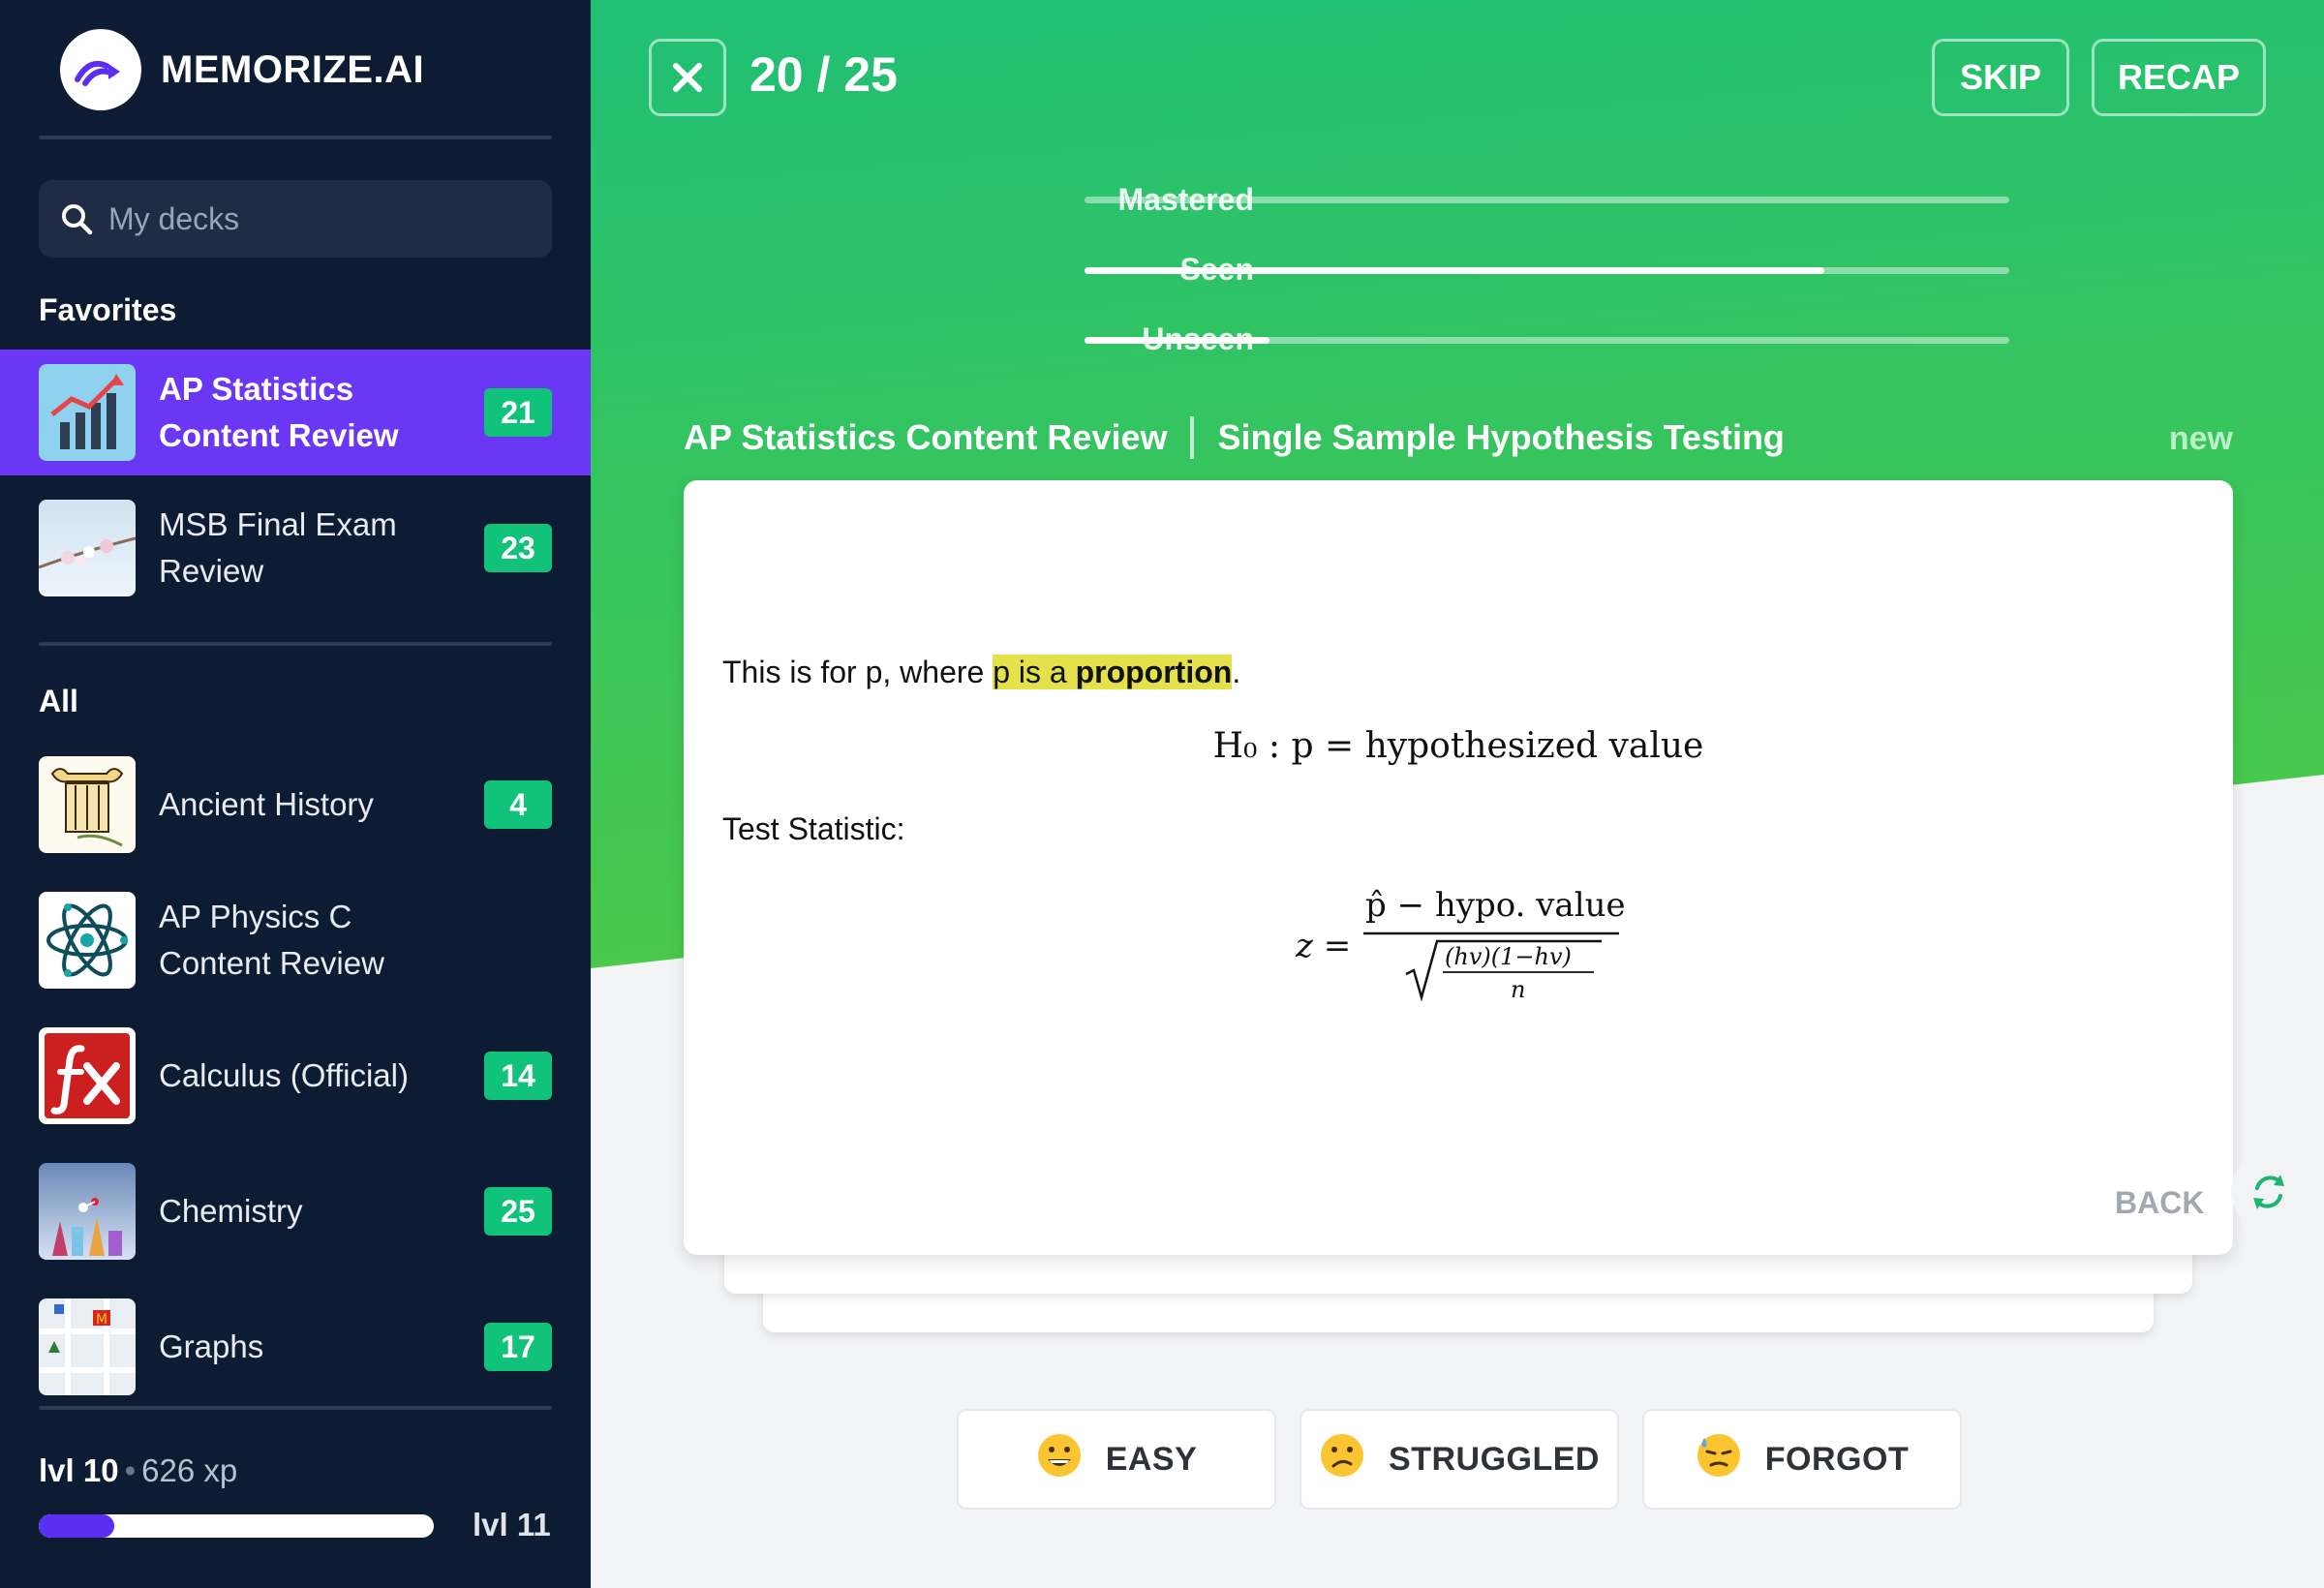  Describe the element at coordinates (823, 74) in the screenshot. I see `card-counter: 20 / 25` at that location.